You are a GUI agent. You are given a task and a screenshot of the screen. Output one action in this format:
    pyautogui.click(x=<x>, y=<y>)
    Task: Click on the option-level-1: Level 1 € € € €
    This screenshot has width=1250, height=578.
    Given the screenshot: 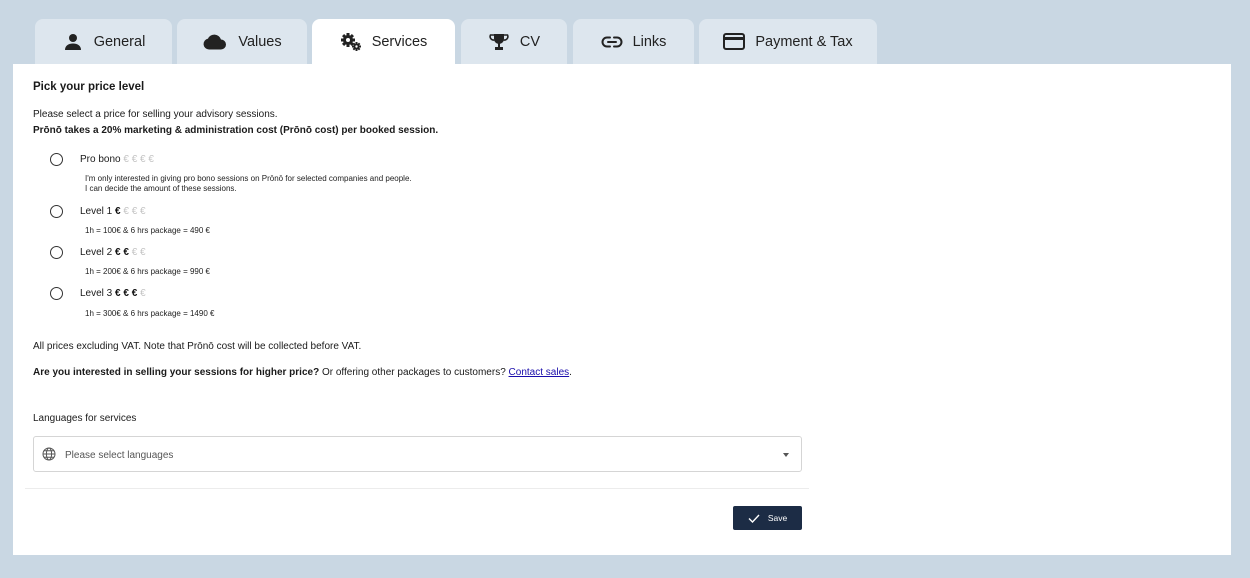 What is the action you would take?
    pyautogui.click(x=113, y=211)
    